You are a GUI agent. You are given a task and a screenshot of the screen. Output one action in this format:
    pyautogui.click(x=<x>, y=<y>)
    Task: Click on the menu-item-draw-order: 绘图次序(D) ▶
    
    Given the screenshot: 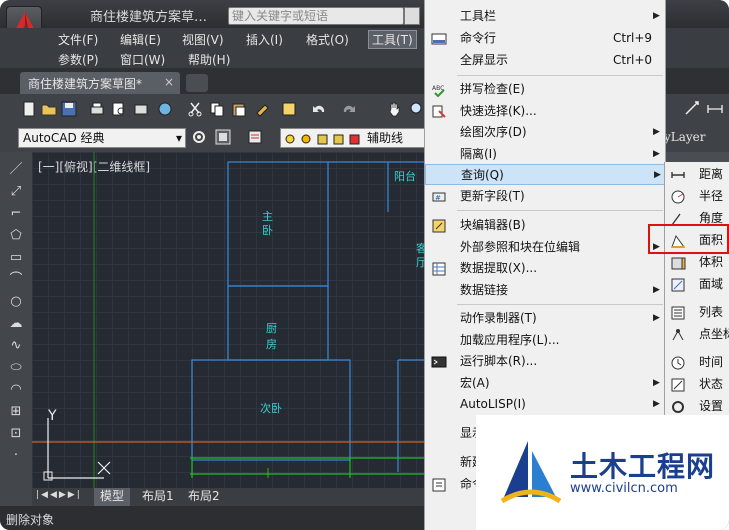 What is the action you would take?
    pyautogui.click(x=546, y=132)
    